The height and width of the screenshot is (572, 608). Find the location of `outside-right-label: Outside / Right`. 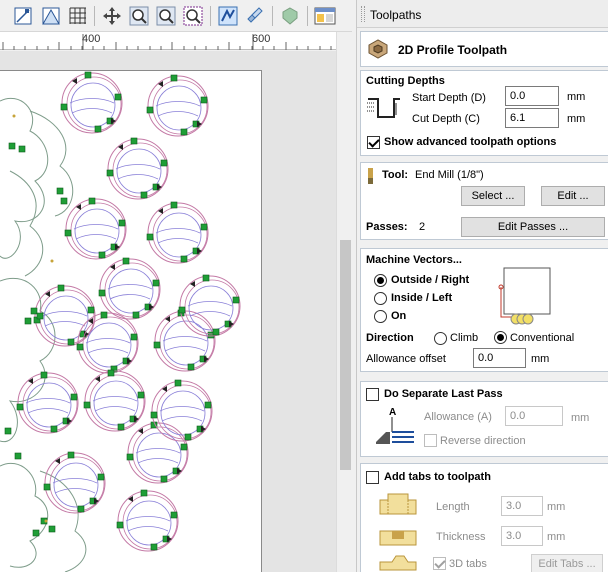

outside-right-label: Outside / Right is located at coordinates (430, 280).